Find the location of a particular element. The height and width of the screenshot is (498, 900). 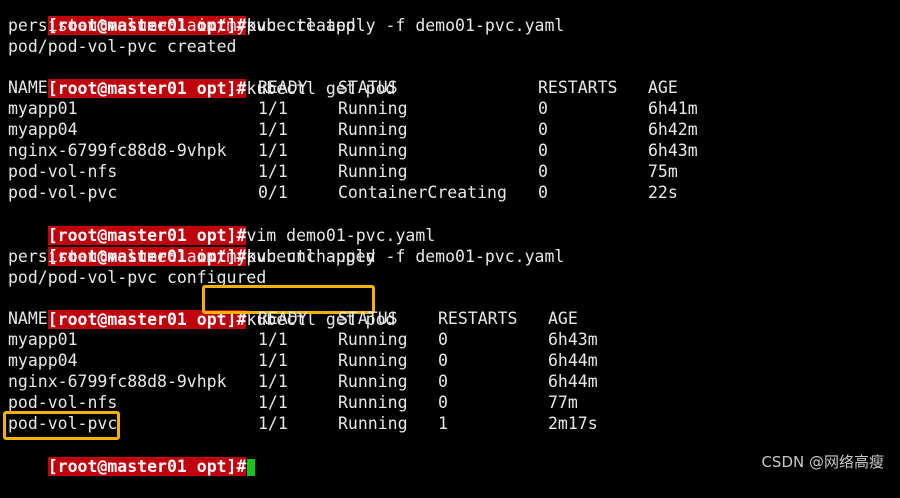

pod-age: 6h42m is located at coordinates (673, 129).